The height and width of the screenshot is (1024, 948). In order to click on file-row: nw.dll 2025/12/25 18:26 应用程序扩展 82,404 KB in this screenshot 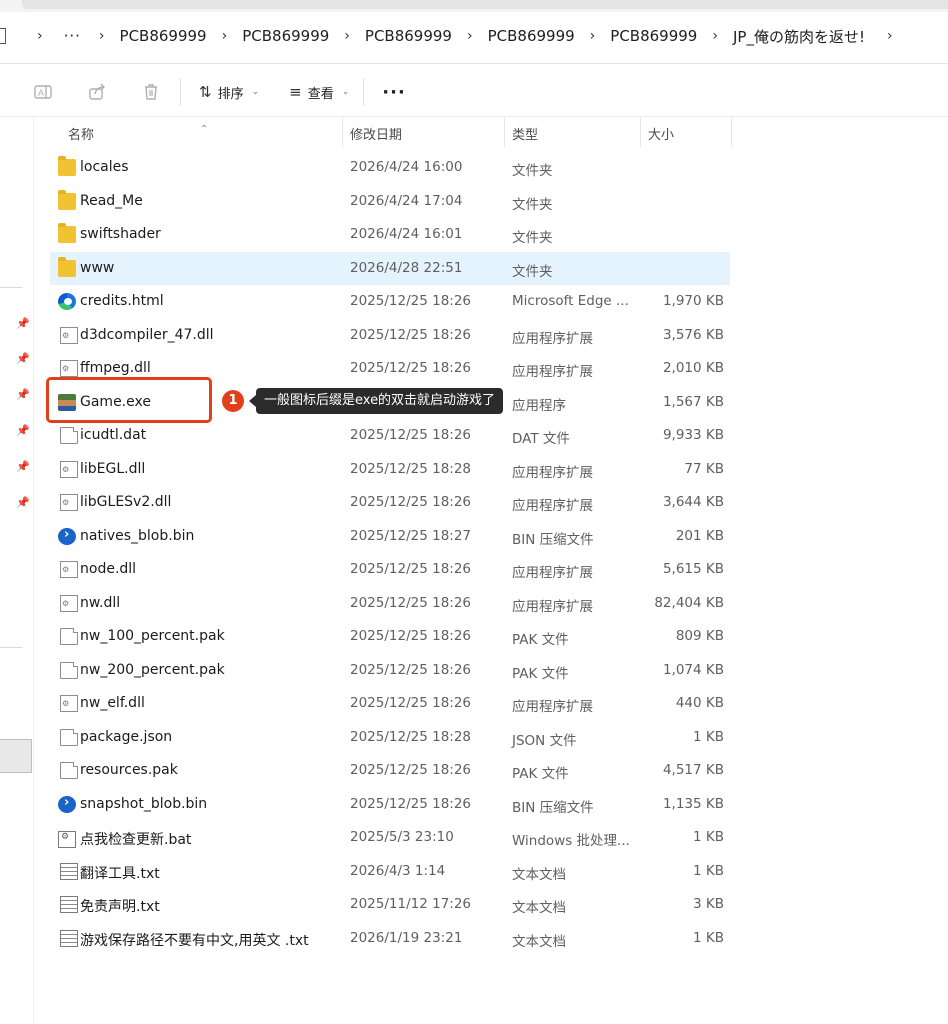, I will do `click(390, 604)`.